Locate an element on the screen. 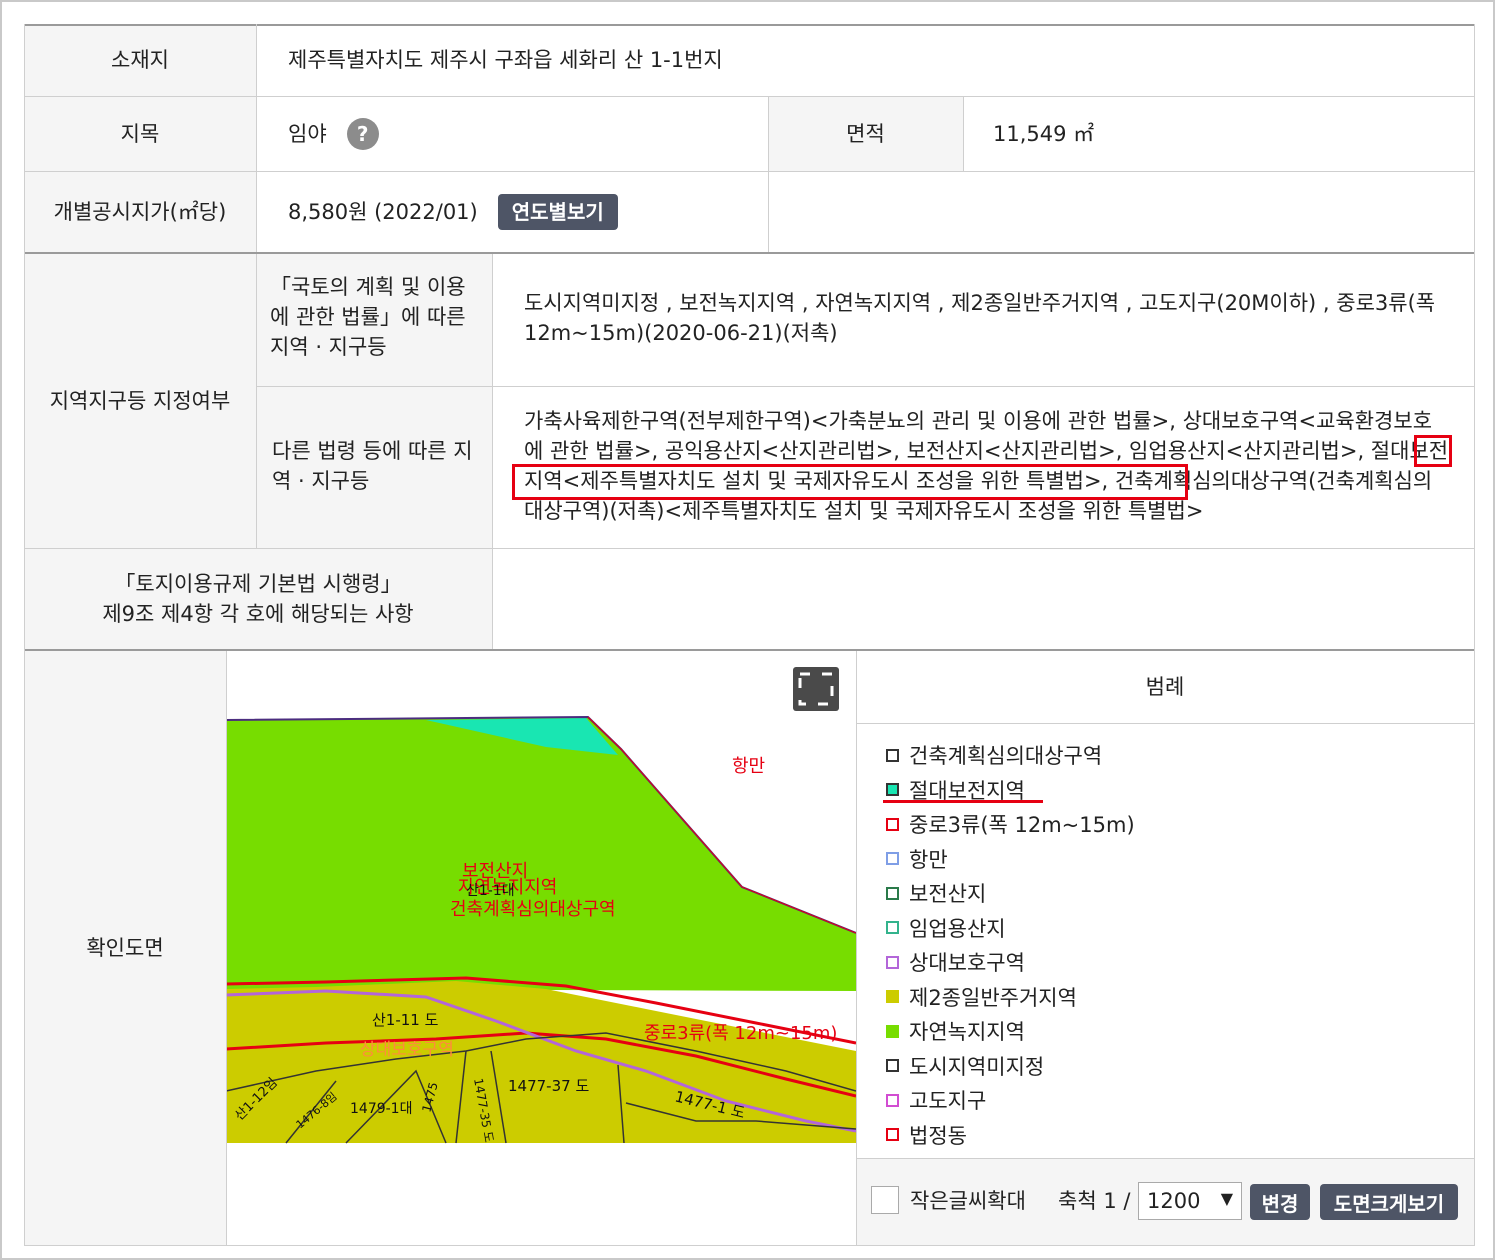 The width and height of the screenshot is (1495, 1260). enforcement-value is located at coordinates (983, 598).